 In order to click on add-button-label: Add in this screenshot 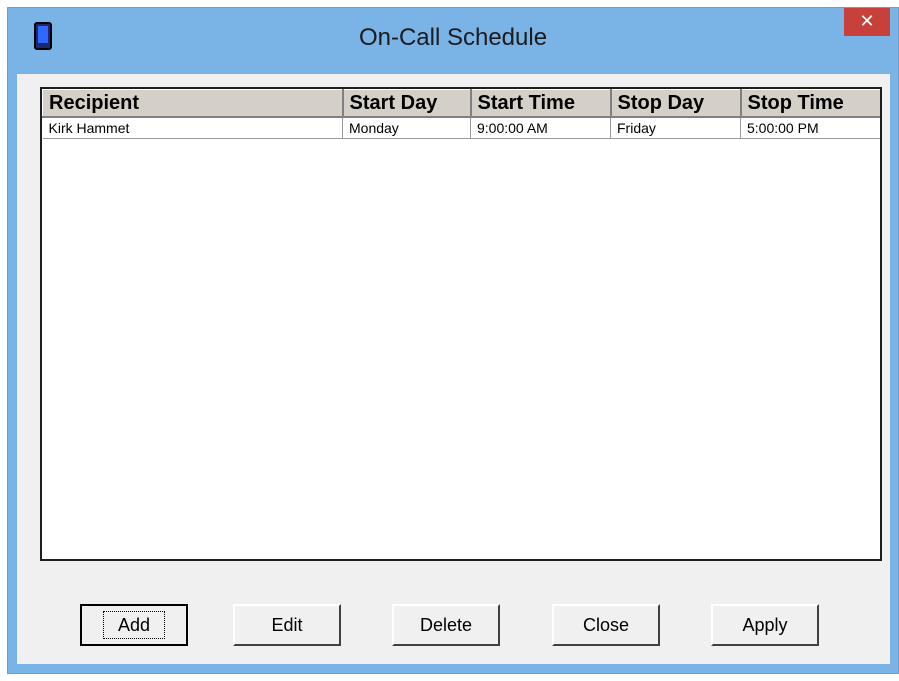, I will do `click(134, 625)`.